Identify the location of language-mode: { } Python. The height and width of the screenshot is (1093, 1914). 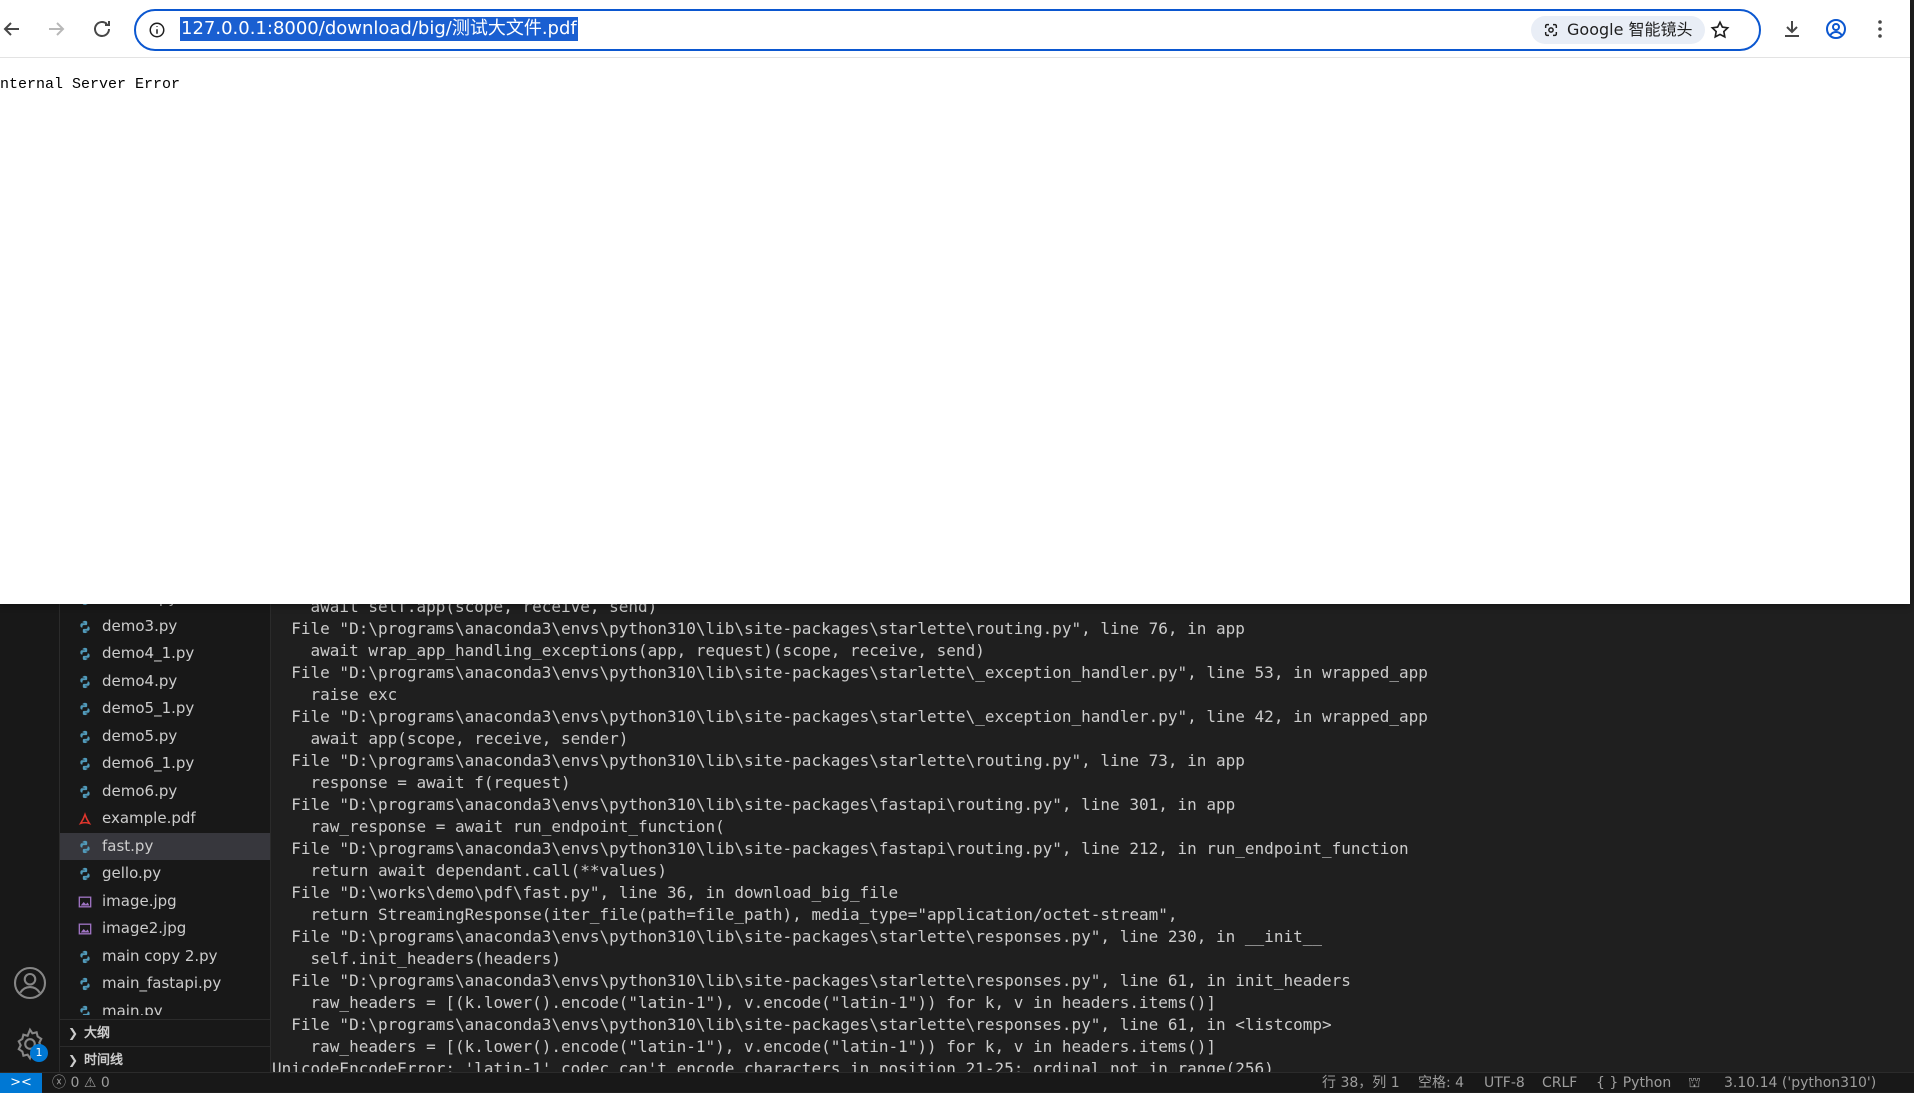
(1633, 1083).